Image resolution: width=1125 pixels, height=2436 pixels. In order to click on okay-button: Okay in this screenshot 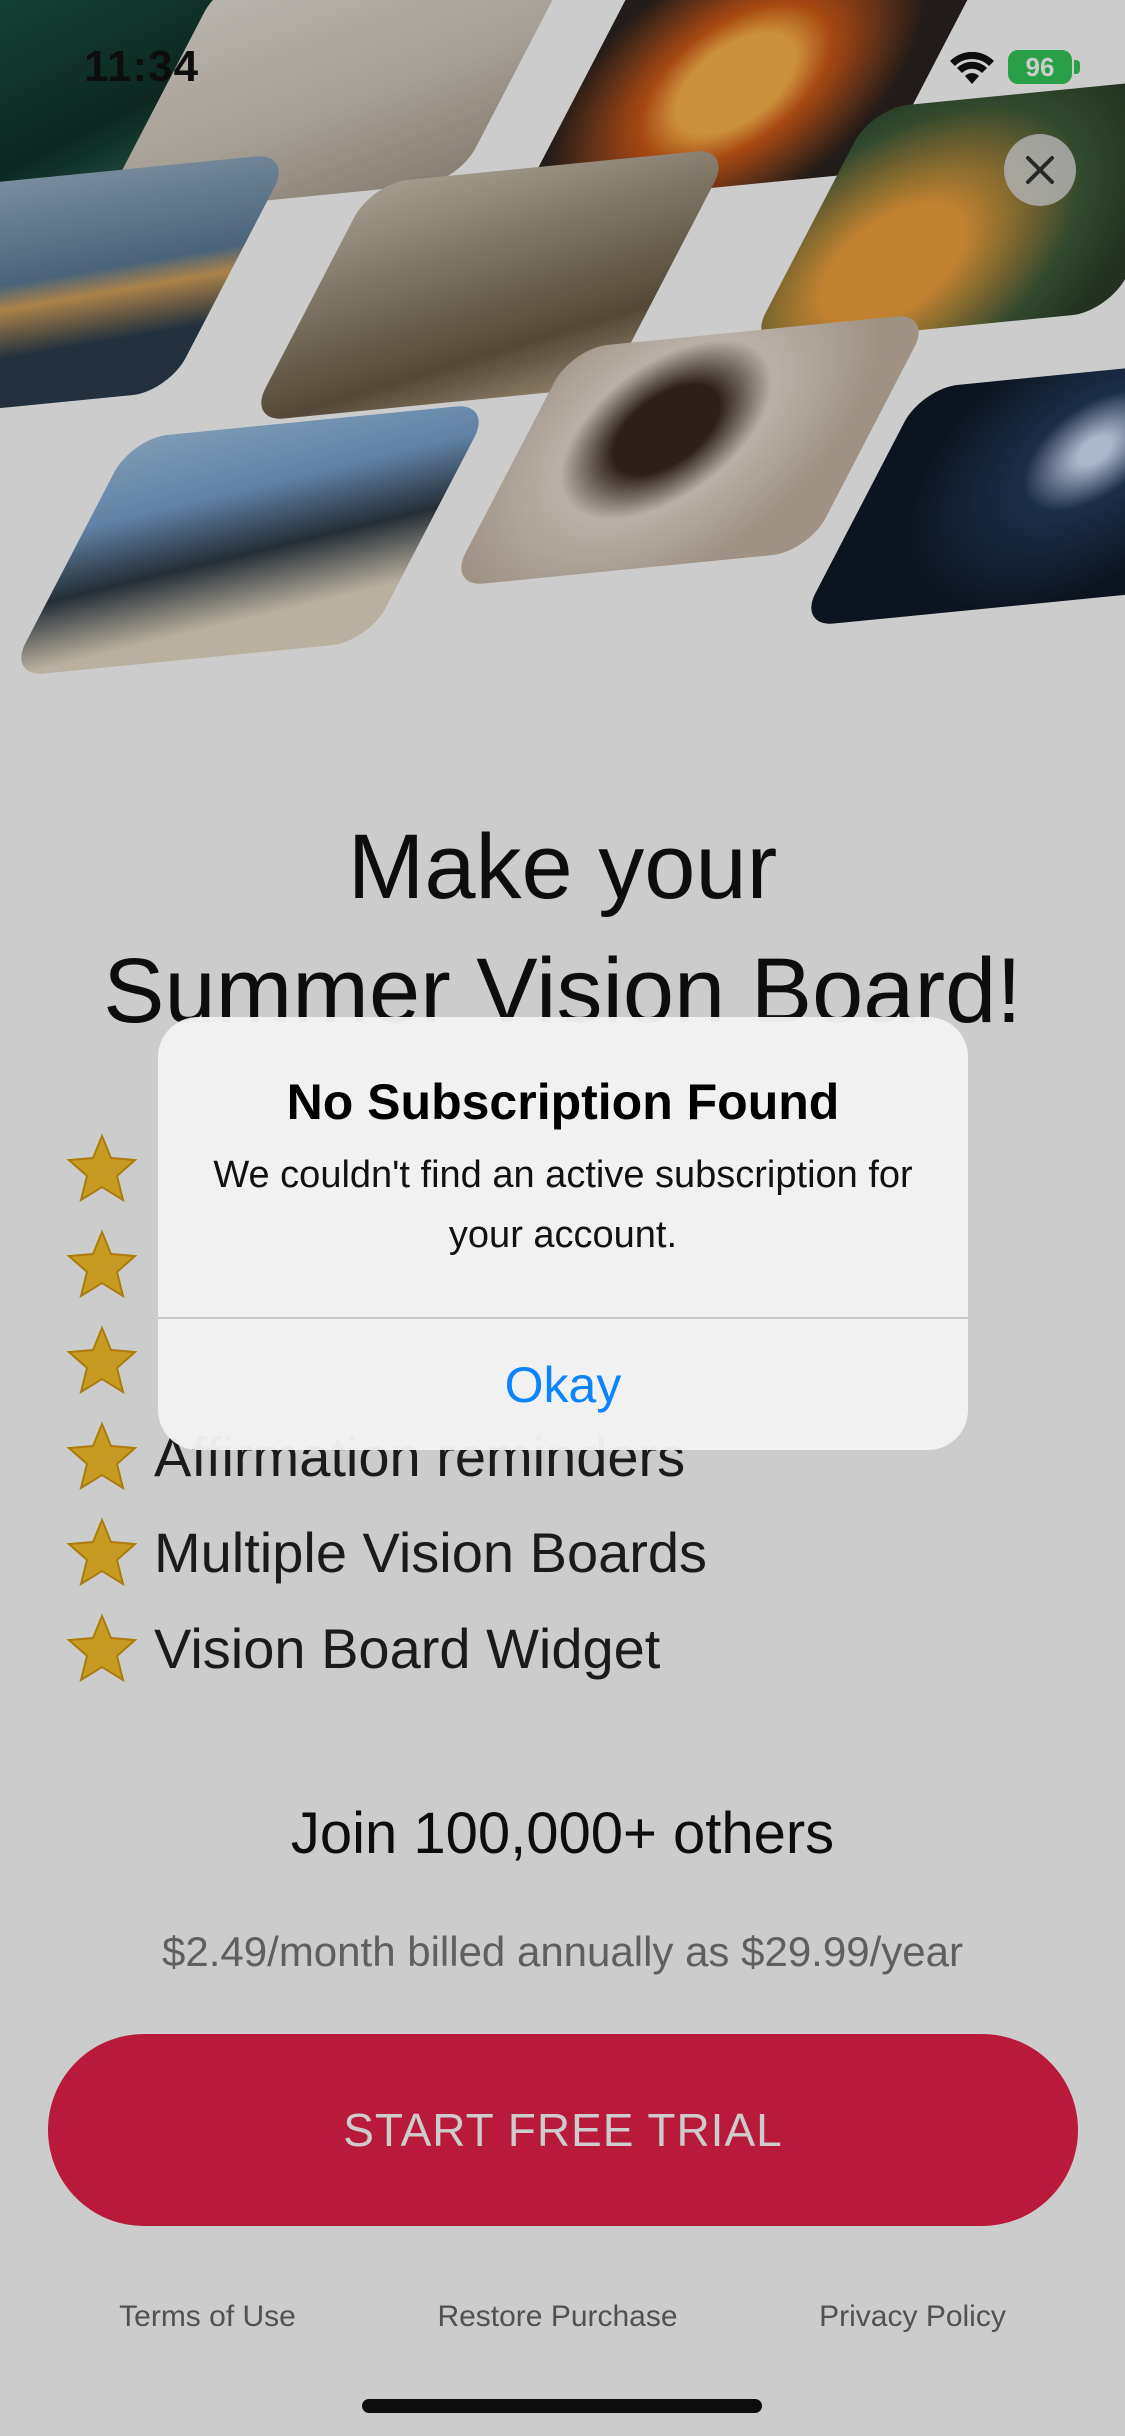, I will do `click(563, 1384)`.